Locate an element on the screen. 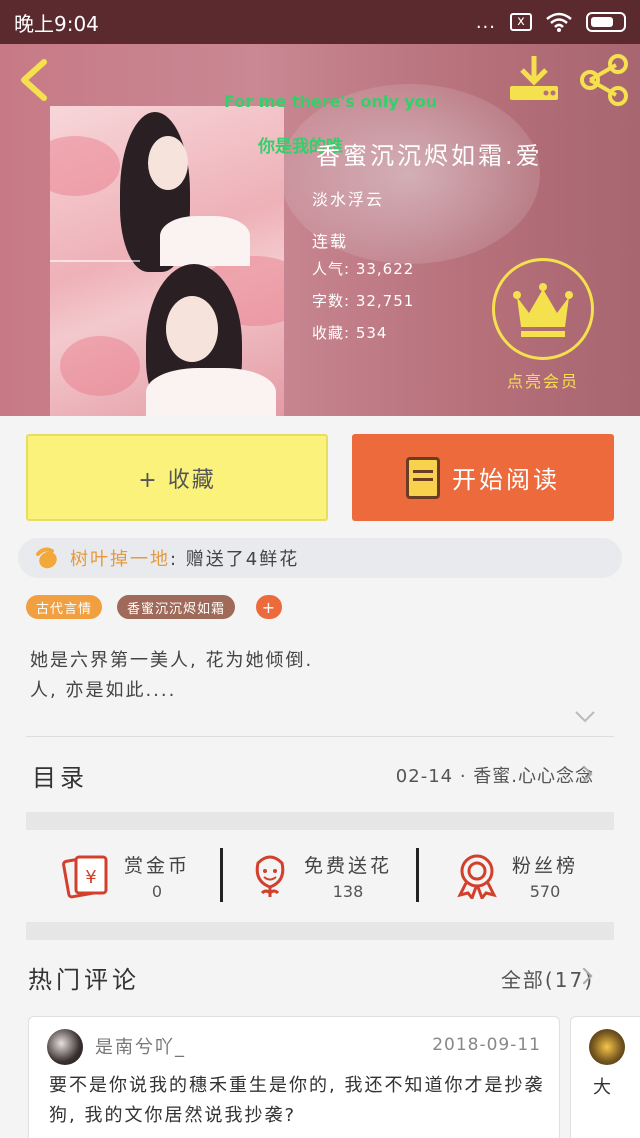 The image size is (640, 1138). red-envelope-icon: ¥ is located at coordinates (85, 877).